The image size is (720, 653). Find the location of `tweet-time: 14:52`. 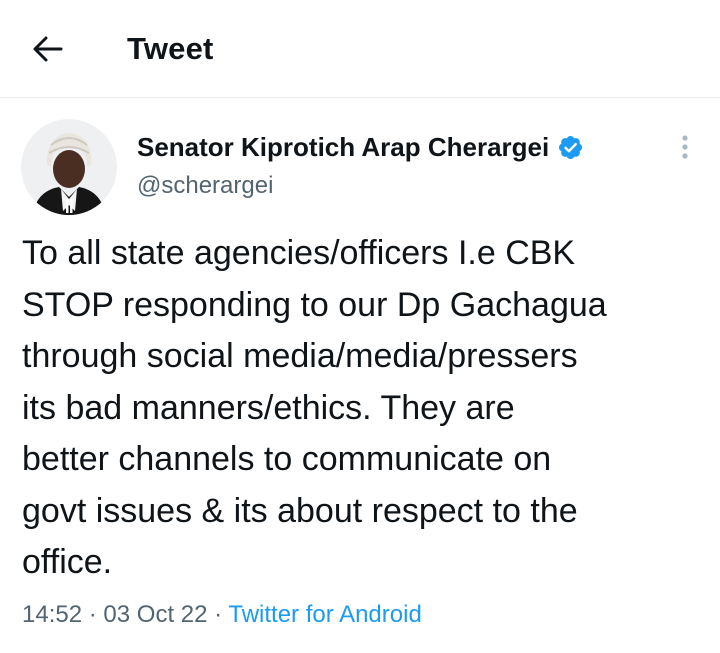

tweet-time: 14:52 is located at coordinates (52, 614).